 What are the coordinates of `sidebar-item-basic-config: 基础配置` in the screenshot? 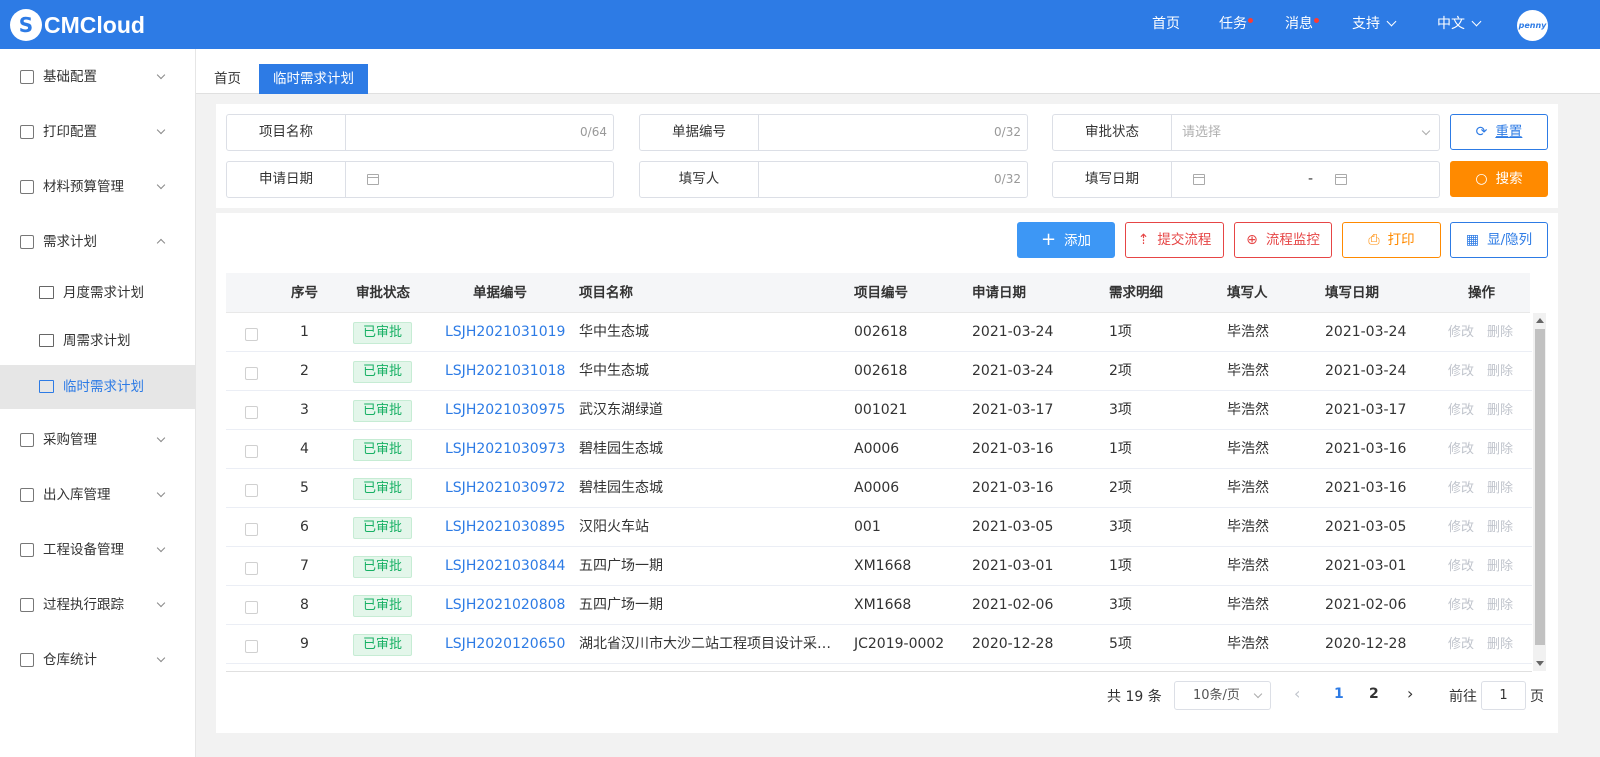 It's located at (98, 77).